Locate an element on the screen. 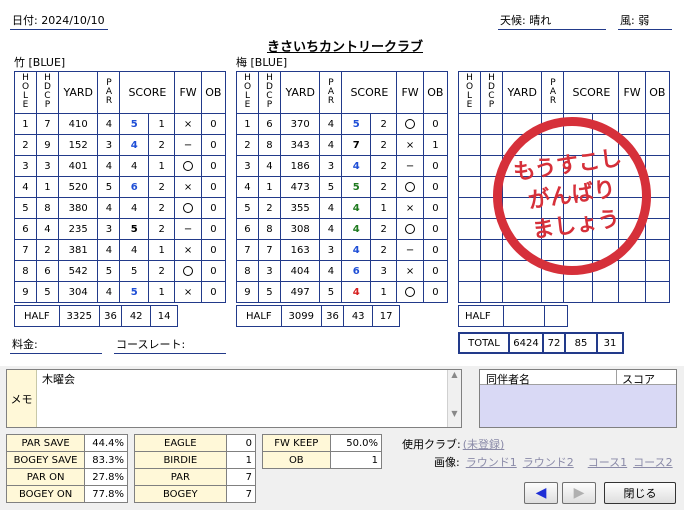 This screenshot has width=684, height=510. round1-image-link: ラウンド1 is located at coordinates (491, 462).